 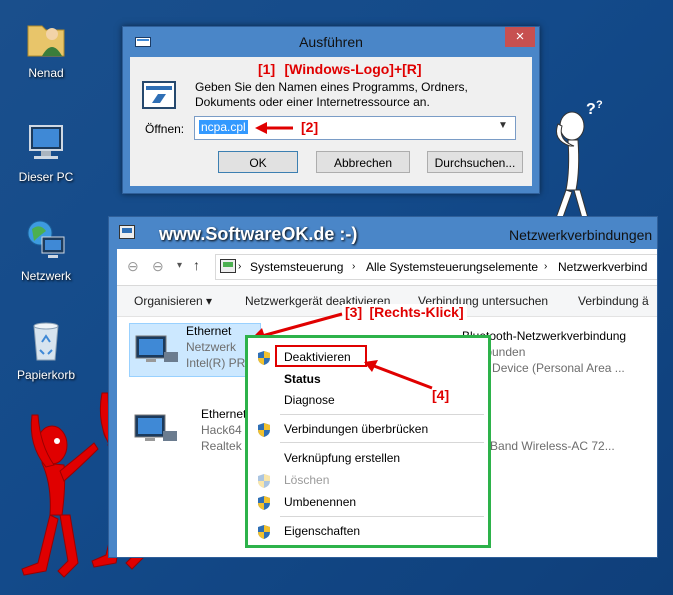 What do you see at coordinates (322, 531) in the screenshot?
I see `menu-item-label: Eigenschaften` at bounding box center [322, 531].